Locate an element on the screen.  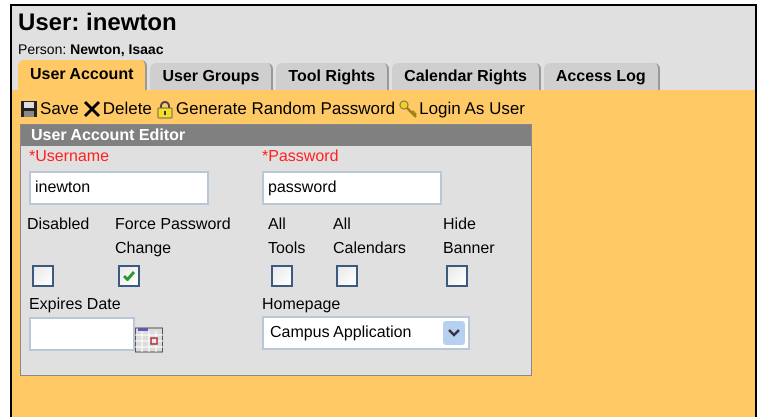
chevron-down-icon is located at coordinates (454, 333).